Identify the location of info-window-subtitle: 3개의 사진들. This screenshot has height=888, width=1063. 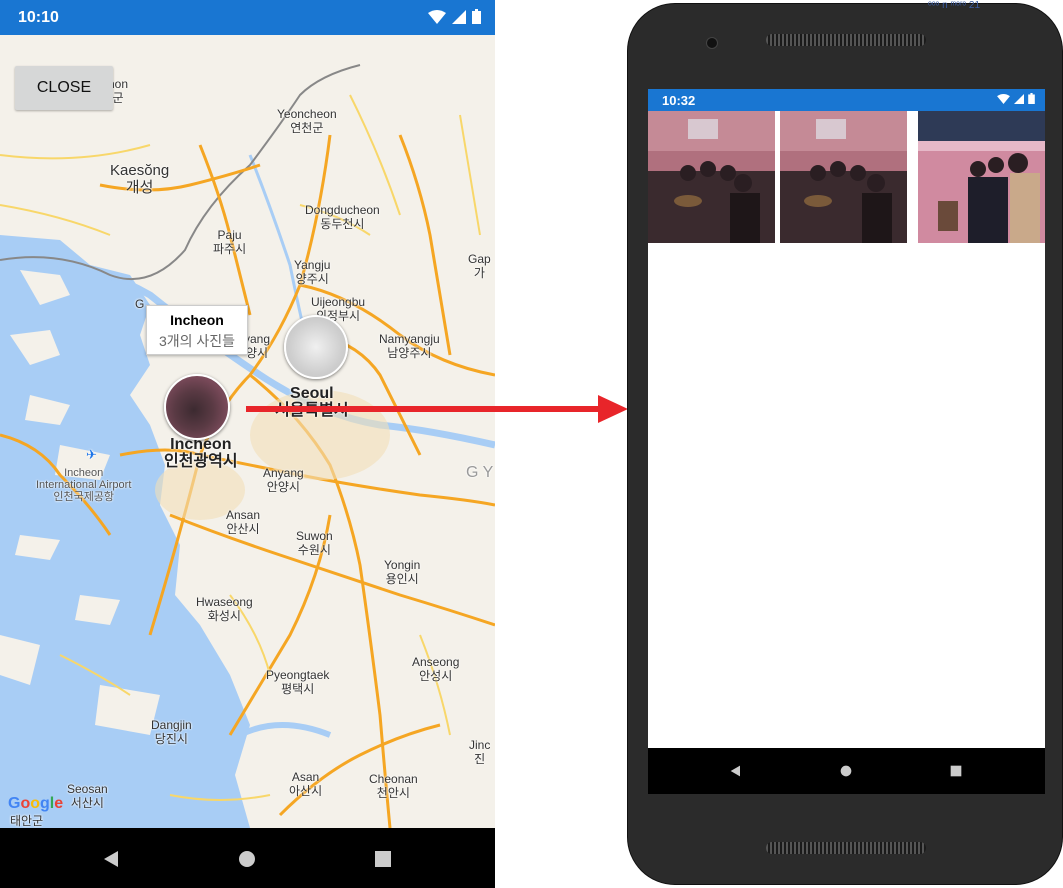
(197, 341).